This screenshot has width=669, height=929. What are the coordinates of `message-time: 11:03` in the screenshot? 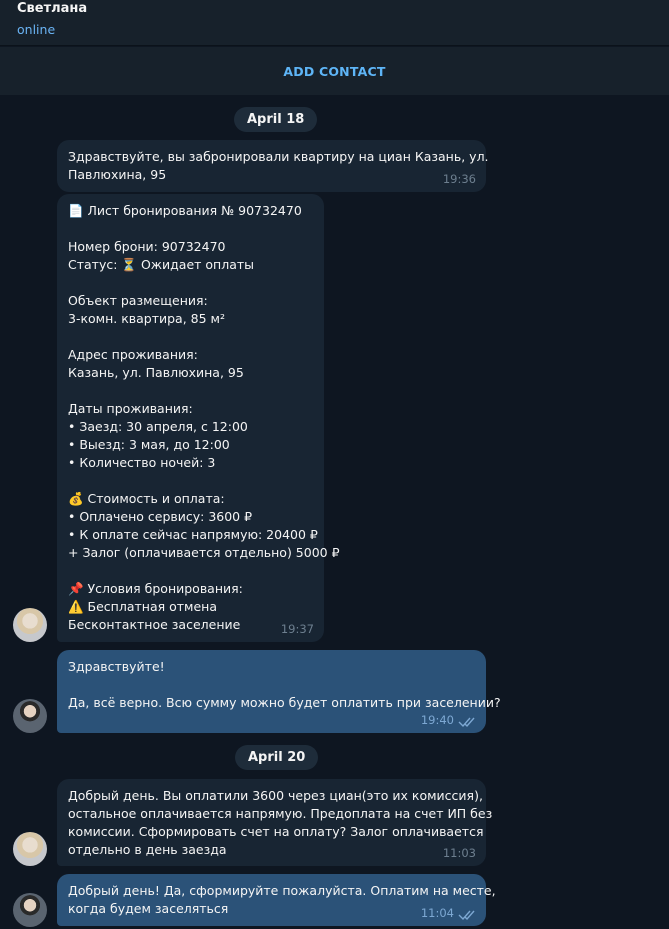 It's located at (459, 853).